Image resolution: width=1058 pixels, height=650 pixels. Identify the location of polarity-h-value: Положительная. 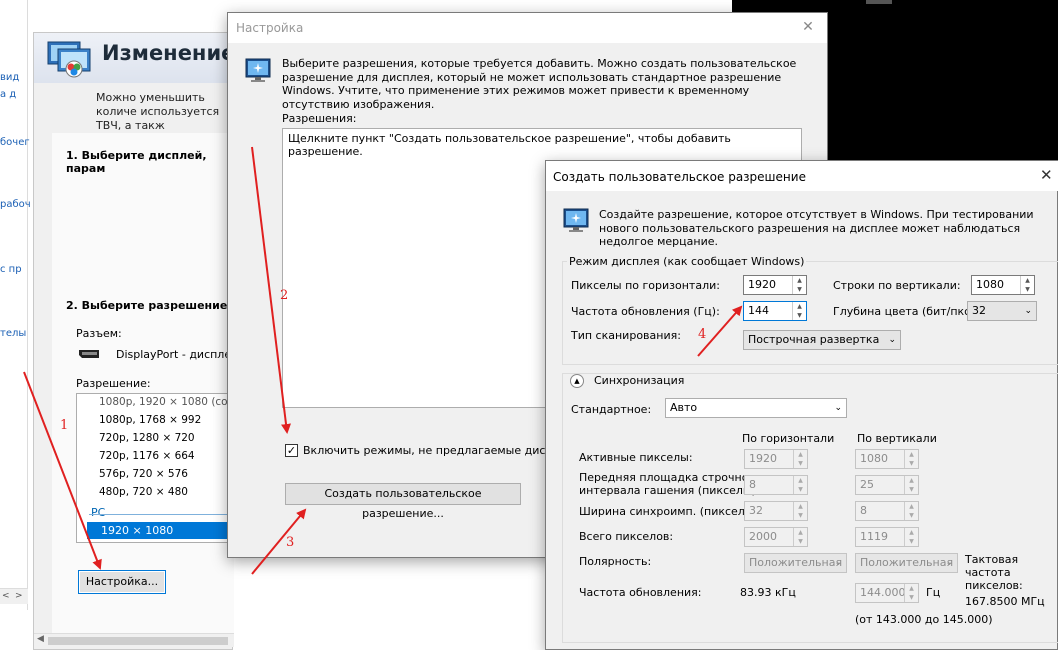
(796, 562).